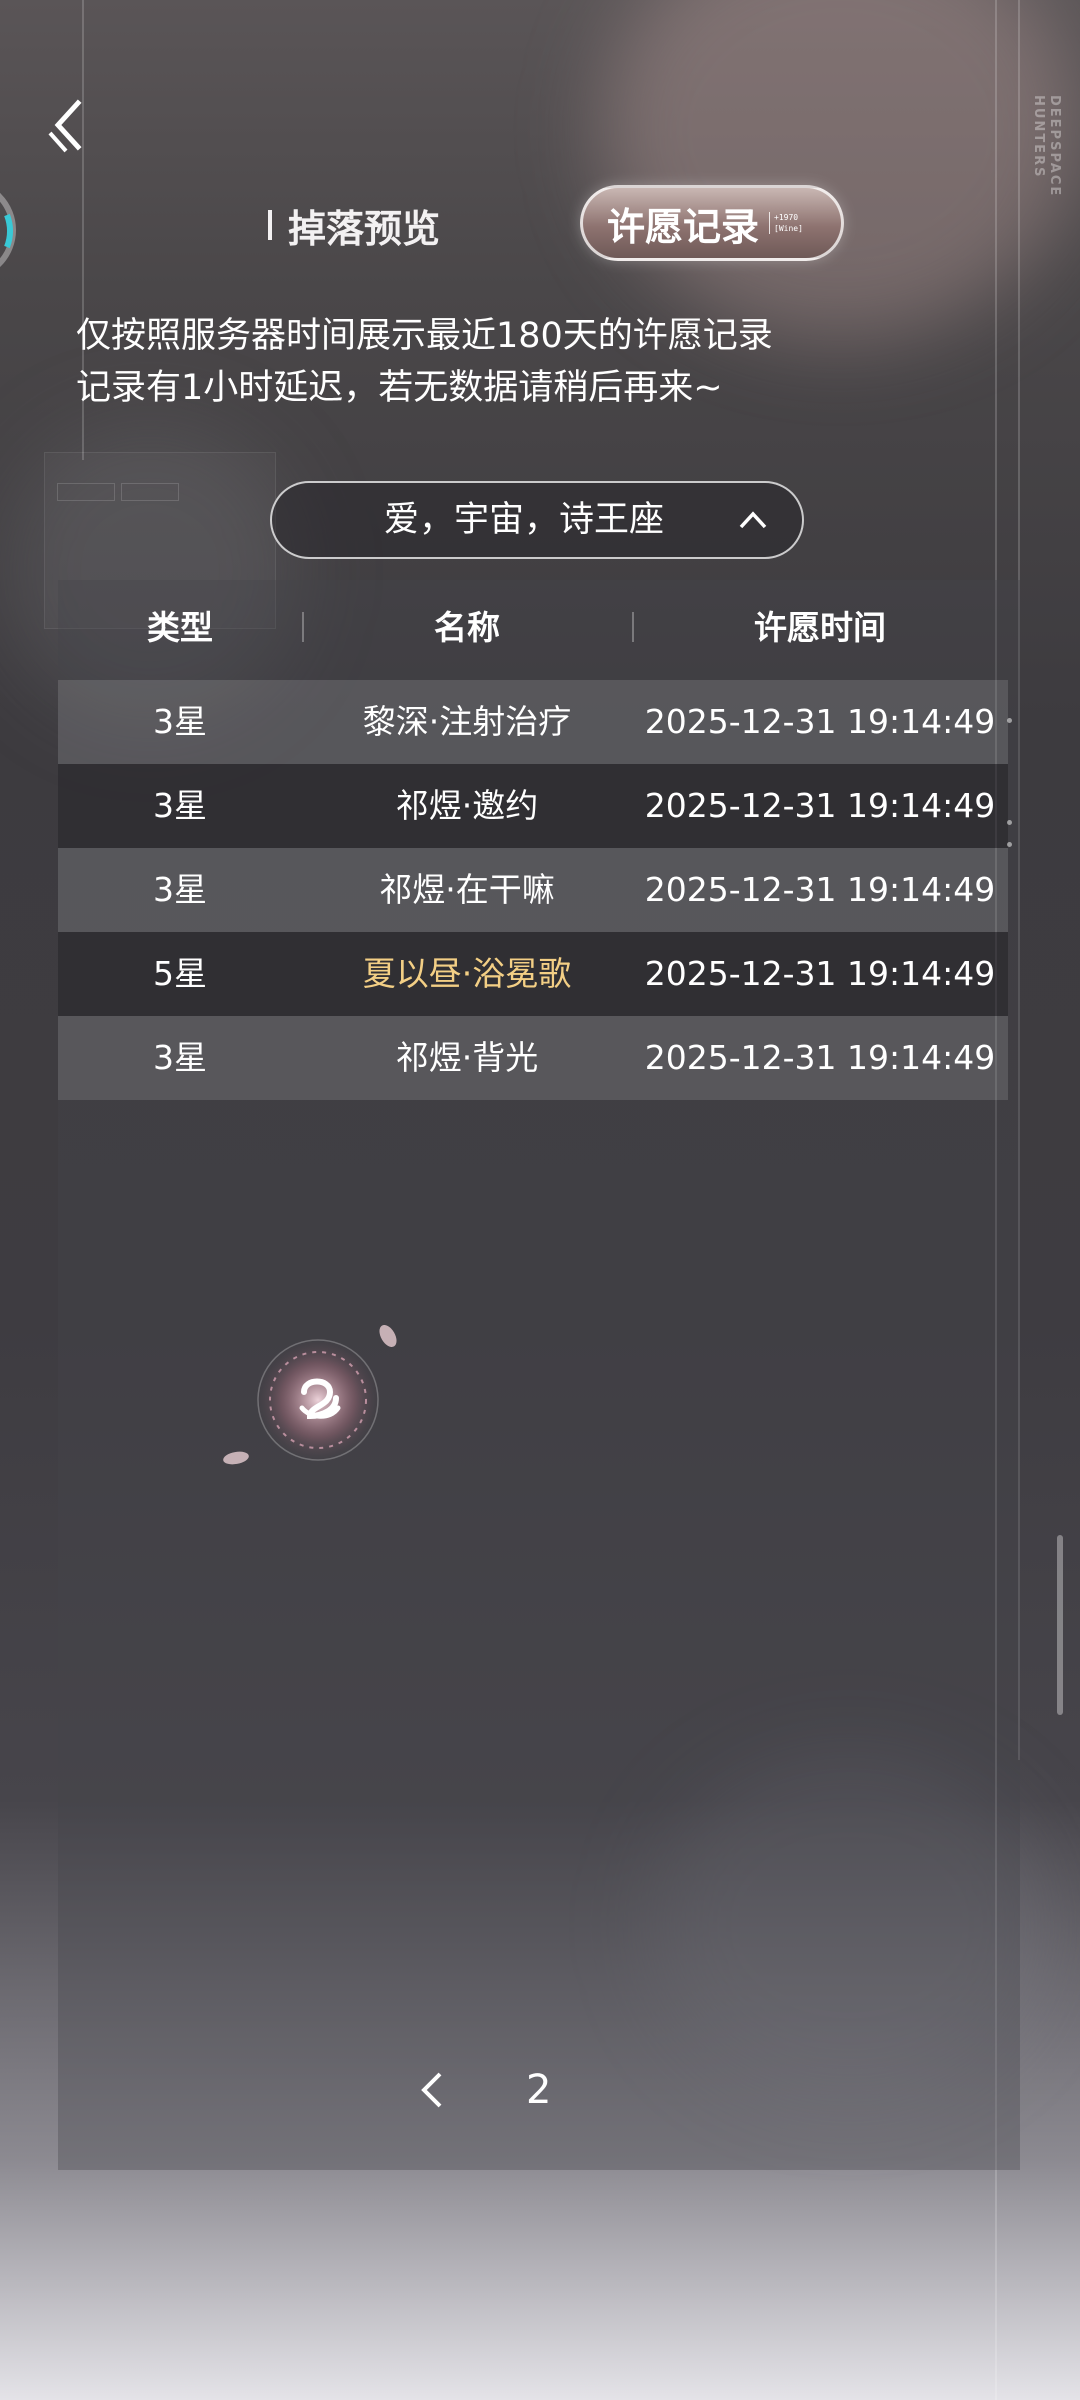  Describe the element at coordinates (786, 223) in the screenshot. I see `tab-badge: +1970 [Wine]` at that location.